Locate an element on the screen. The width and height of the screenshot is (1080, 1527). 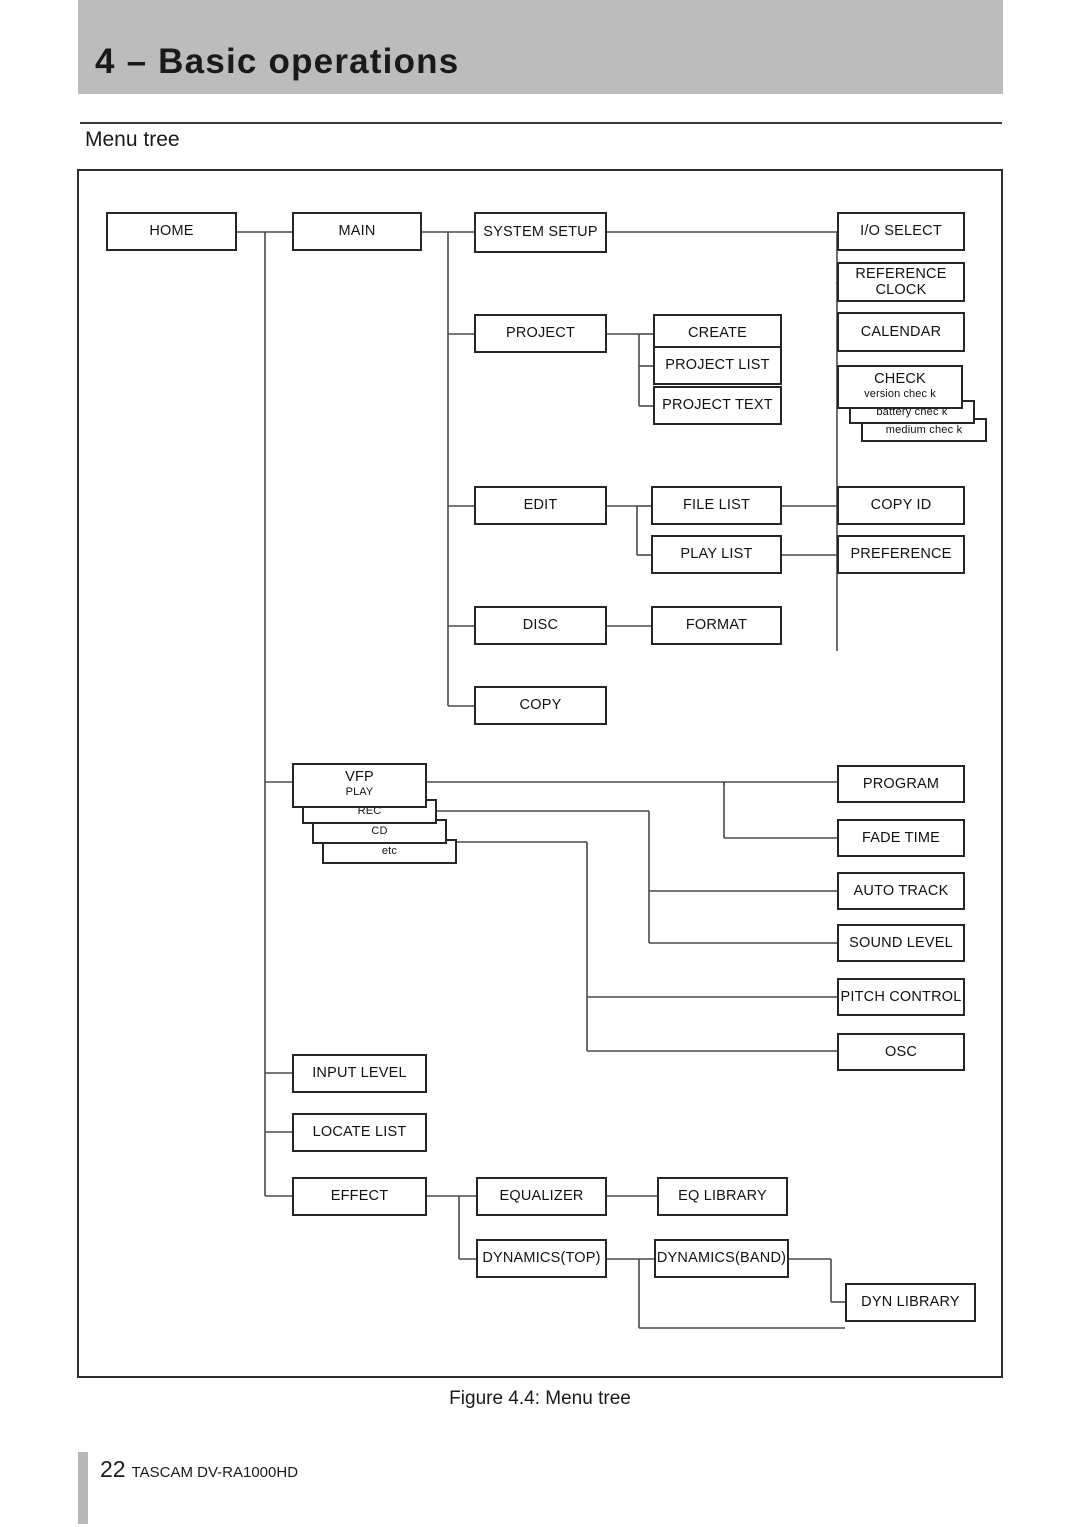
node-vfp: VFP PLAY is located at coordinates (359, 785).